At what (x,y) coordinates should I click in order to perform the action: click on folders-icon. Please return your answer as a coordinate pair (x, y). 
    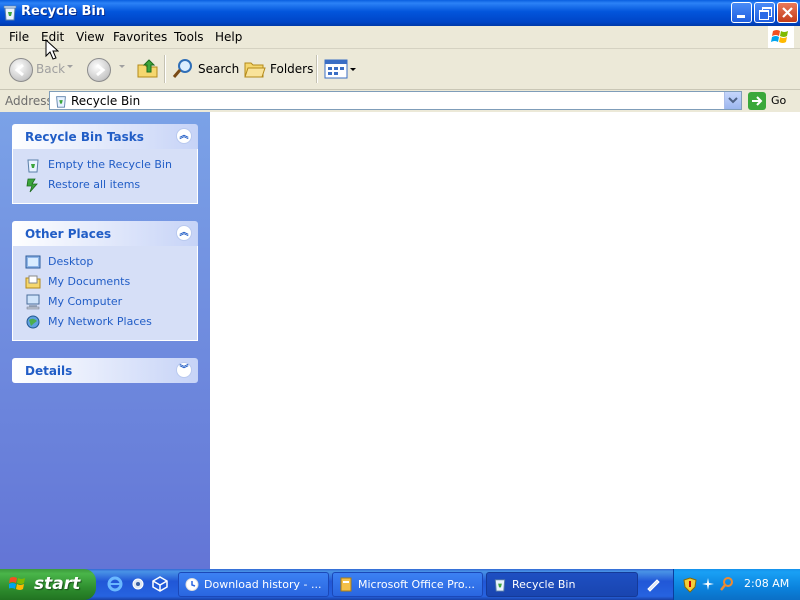
    Looking at the image, I should click on (255, 70).